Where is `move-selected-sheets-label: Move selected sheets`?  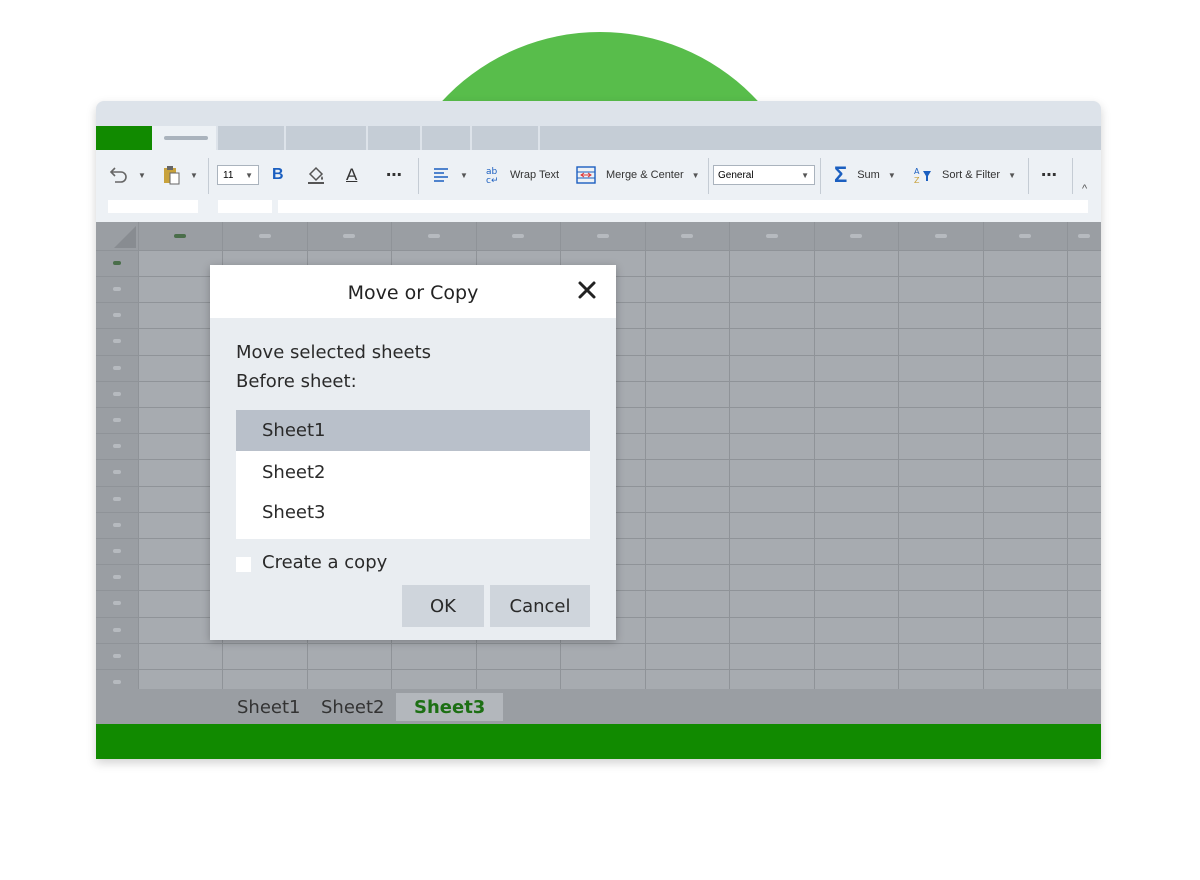
move-selected-sheets-label: Move selected sheets is located at coordinates (334, 352).